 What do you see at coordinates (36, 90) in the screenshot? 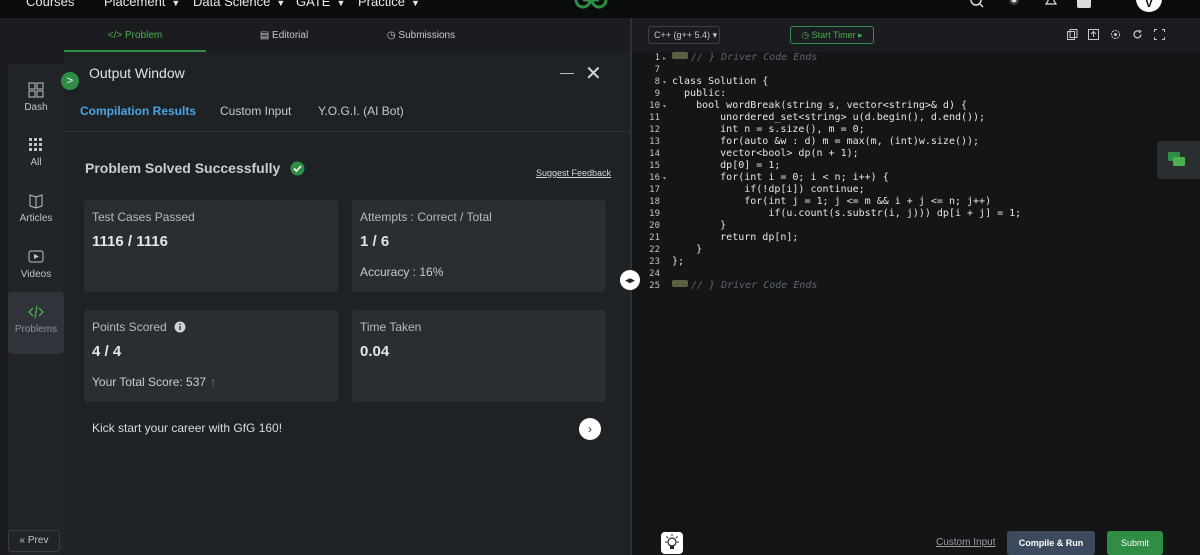
I see `dashboard-icon` at bounding box center [36, 90].